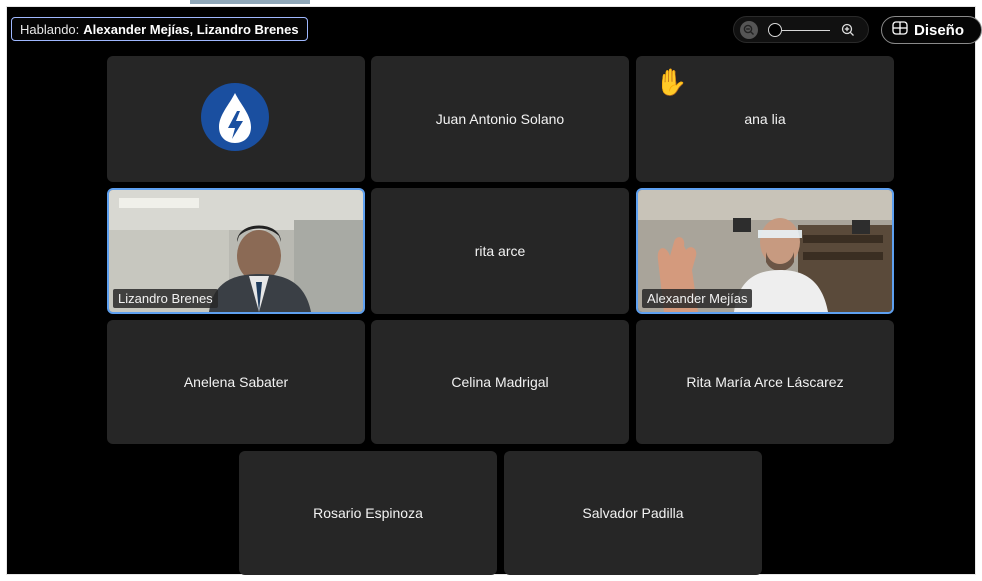 Image resolution: width=982 pixels, height=581 pixels. I want to click on participant-name: rita arce, so click(500, 251).